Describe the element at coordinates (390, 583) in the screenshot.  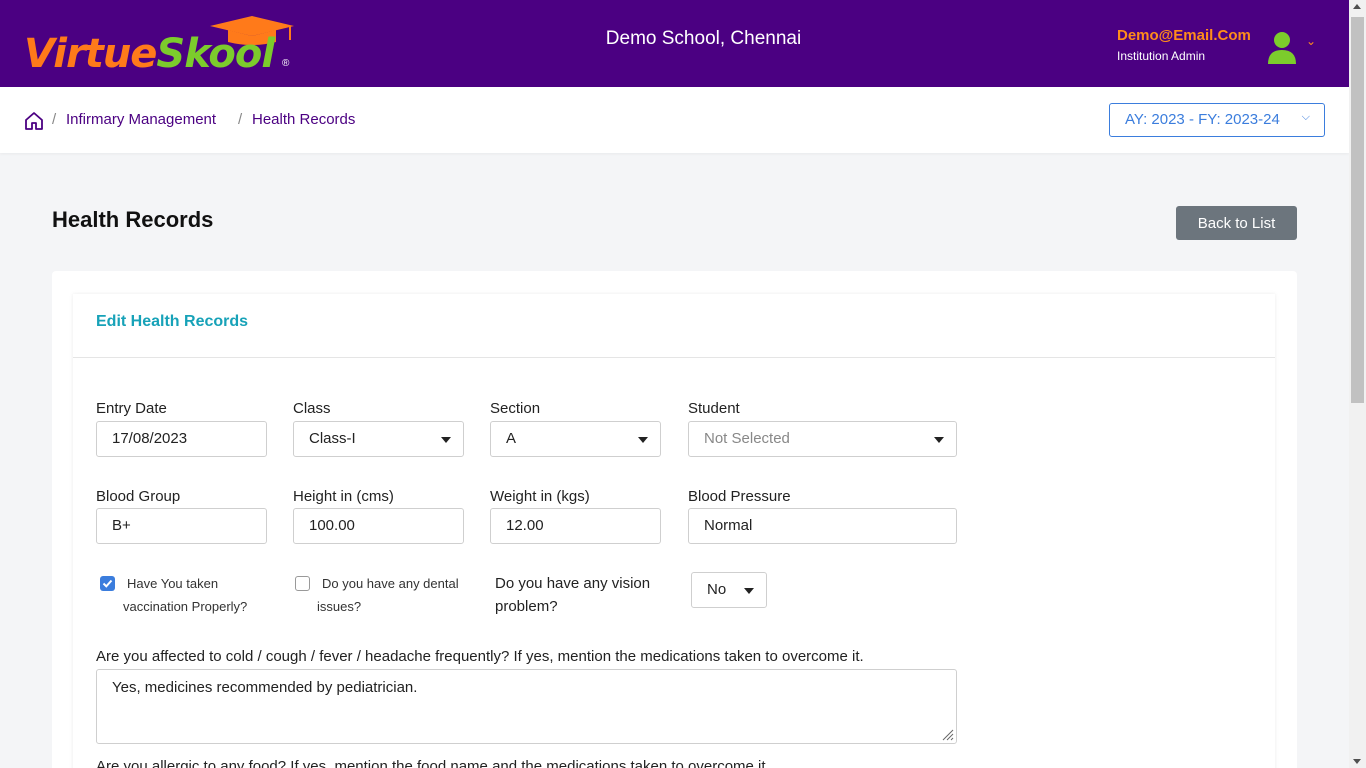
I see `dental-label-line1: Do you have any dental` at that location.